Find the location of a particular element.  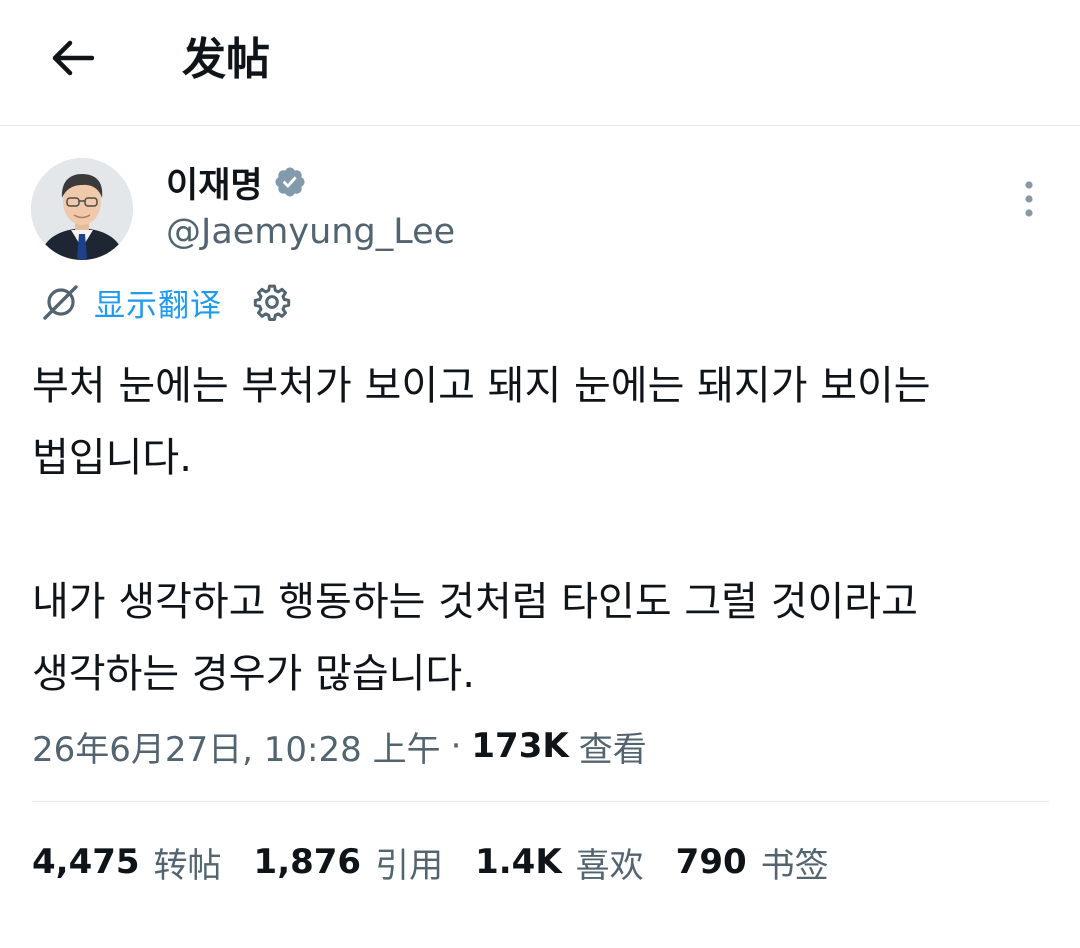

more-options-button is located at coordinates (1029, 199).